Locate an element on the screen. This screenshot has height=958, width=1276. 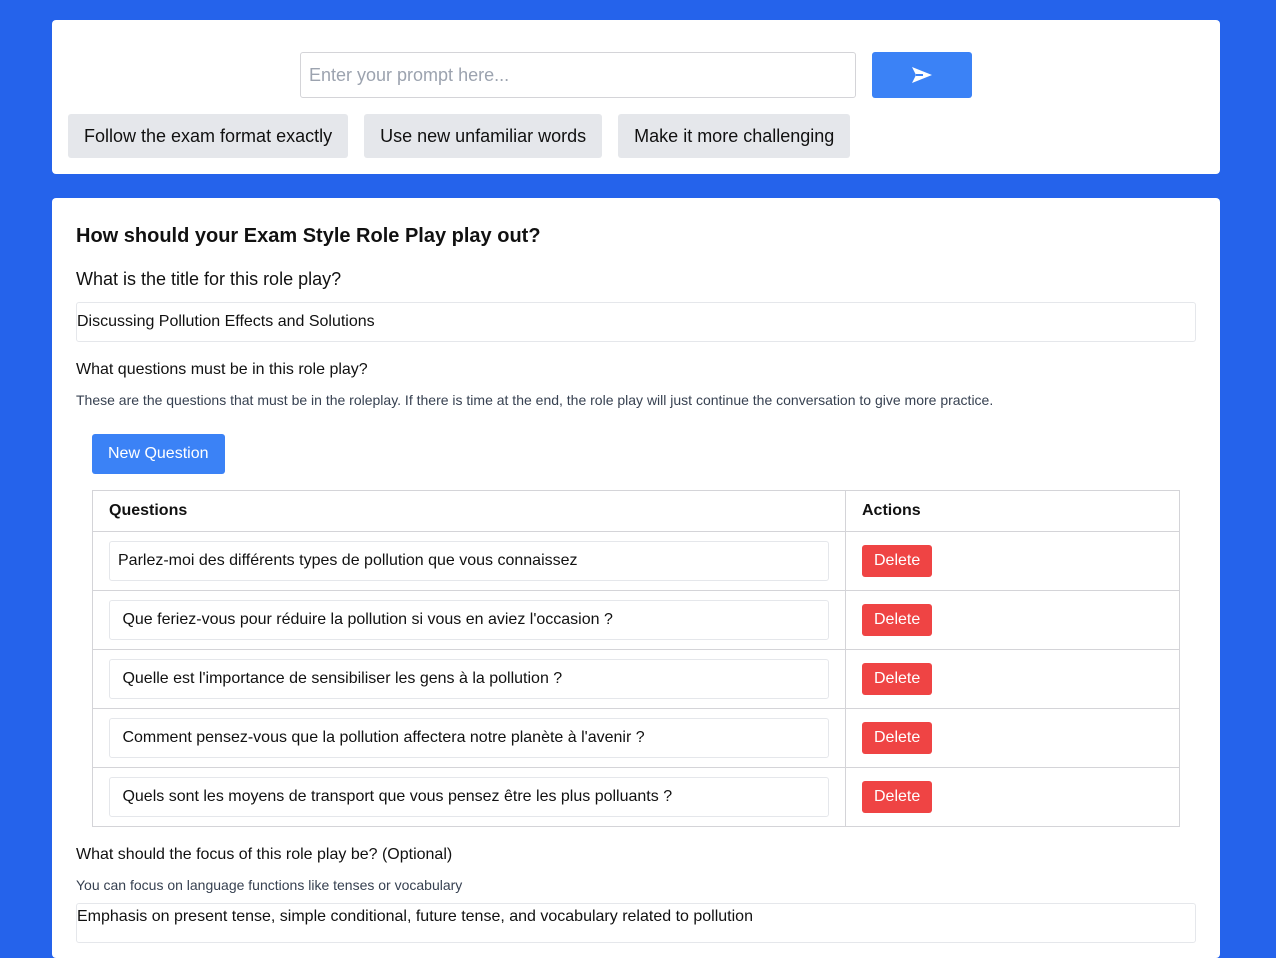
title-label: What is the title for this role play? is located at coordinates (209, 279).